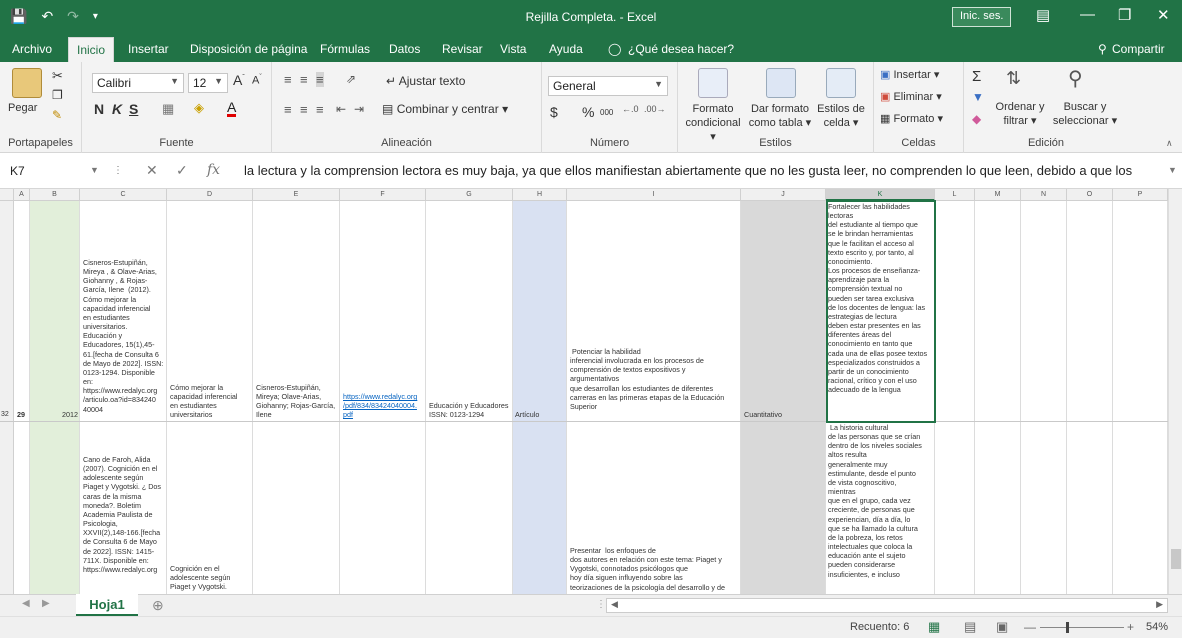 The width and height of the screenshot is (1182, 638). I want to click on prev-sheet-icon: ◀, so click(26, 603).